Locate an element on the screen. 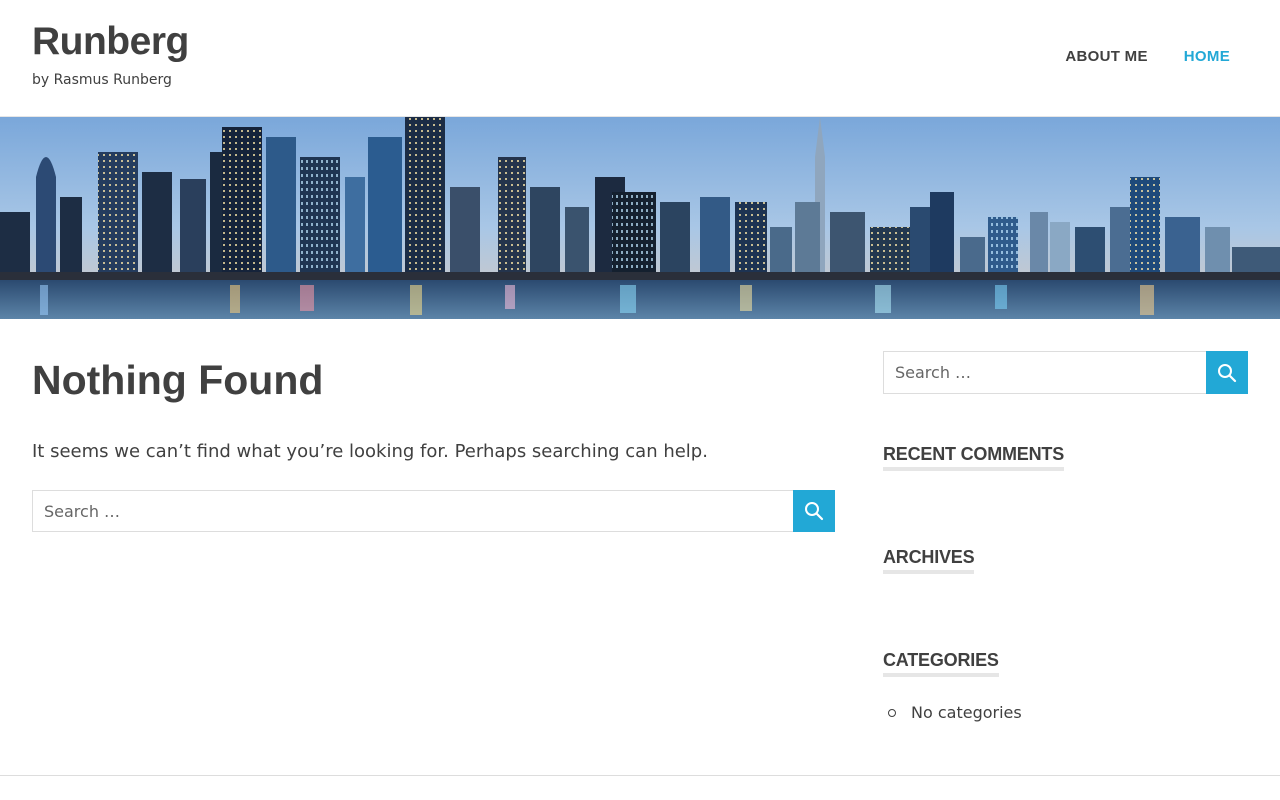 The image size is (1280, 800). sidebar-search-form is located at coordinates (1065, 372).